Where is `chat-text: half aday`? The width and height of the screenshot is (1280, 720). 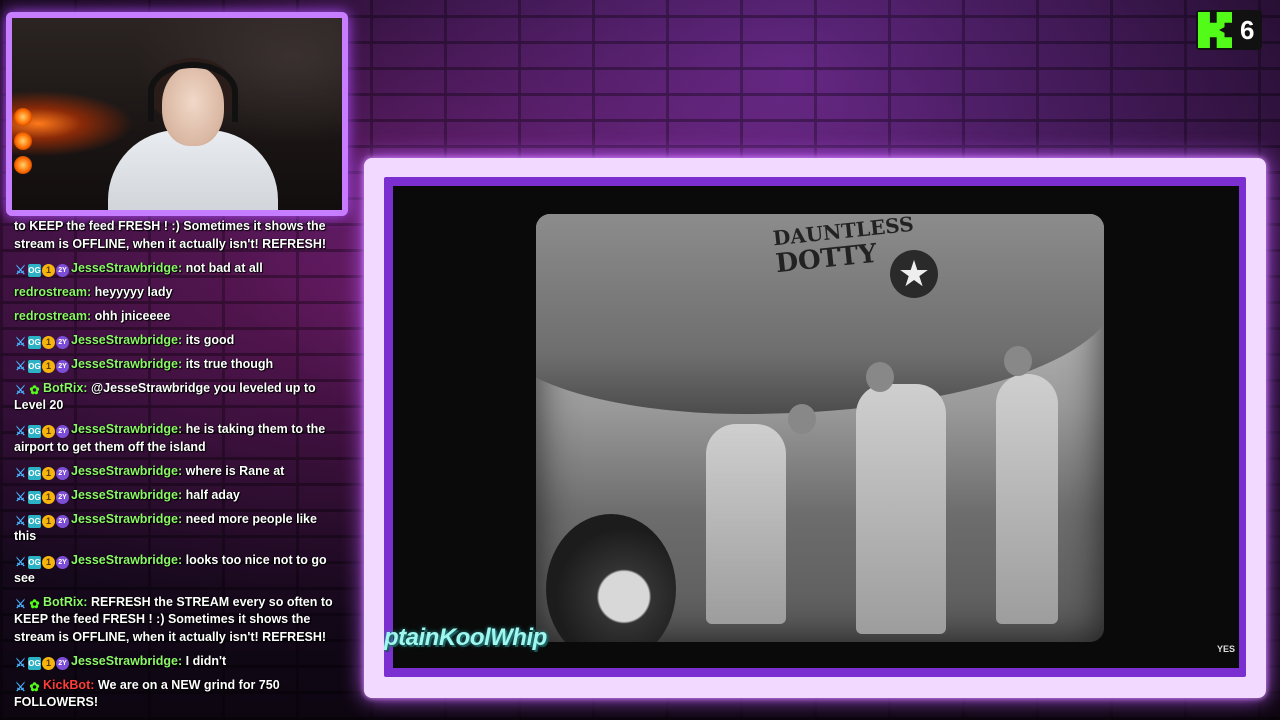 chat-text: half aday is located at coordinates (212, 494).